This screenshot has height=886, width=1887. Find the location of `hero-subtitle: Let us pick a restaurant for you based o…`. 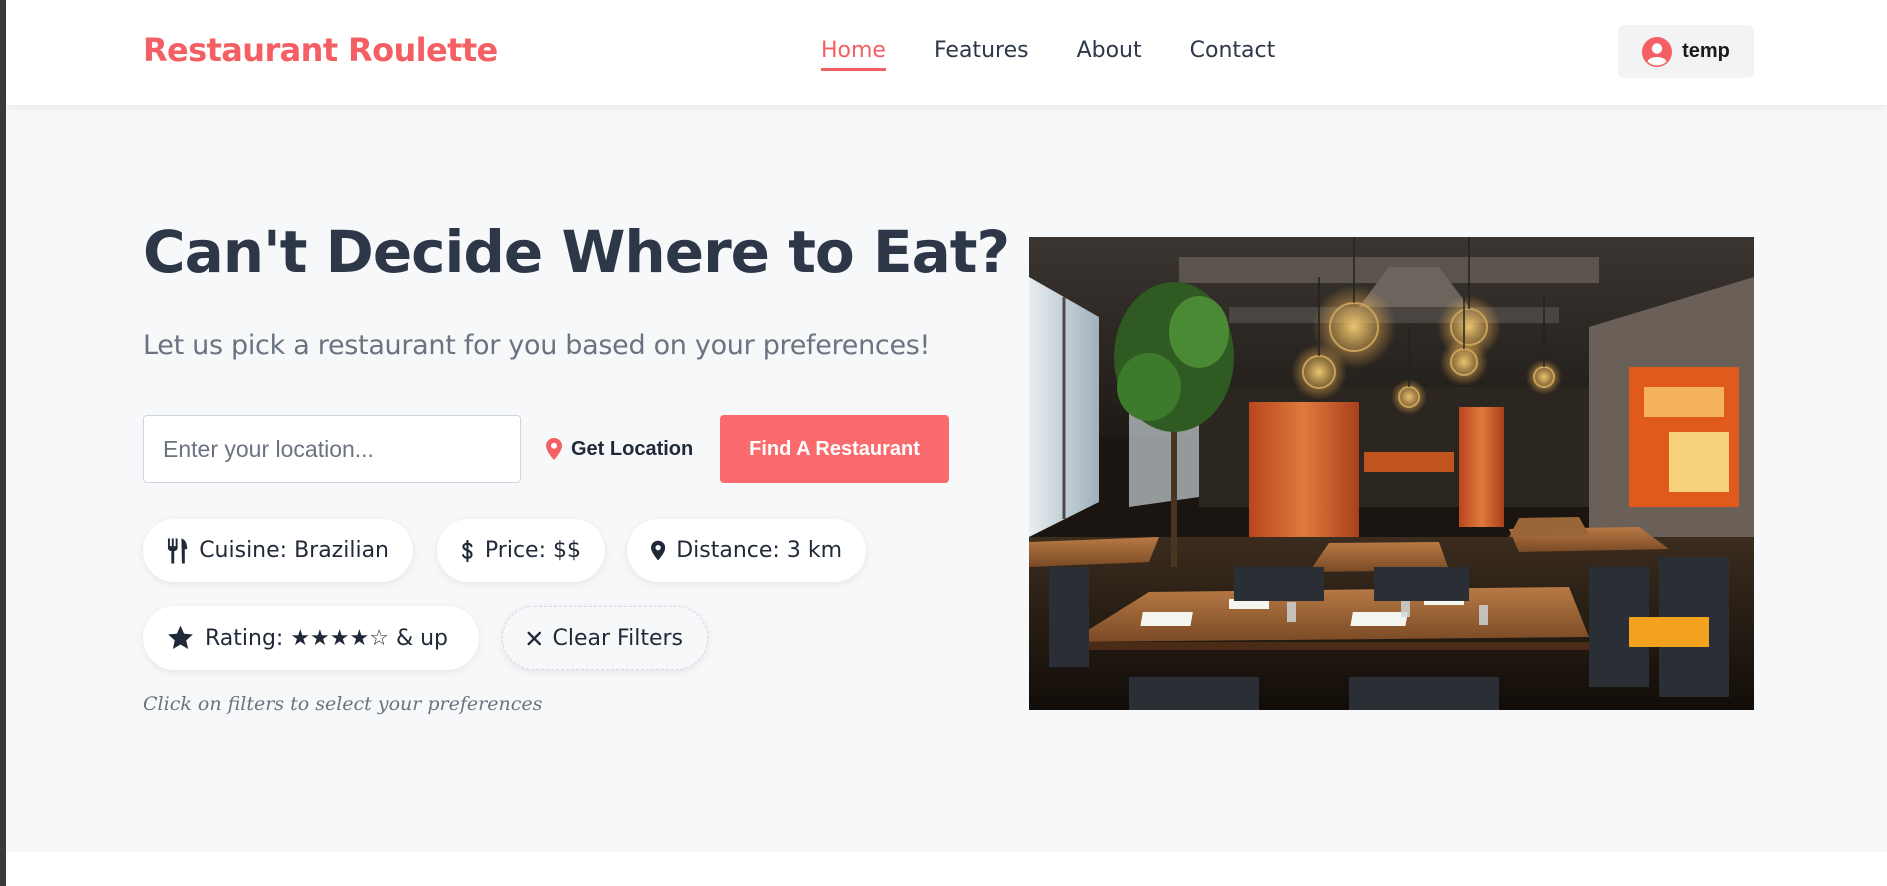

hero-subtitle: Let us pick a restaurant for you based o… is located at coordinates (537, 345).